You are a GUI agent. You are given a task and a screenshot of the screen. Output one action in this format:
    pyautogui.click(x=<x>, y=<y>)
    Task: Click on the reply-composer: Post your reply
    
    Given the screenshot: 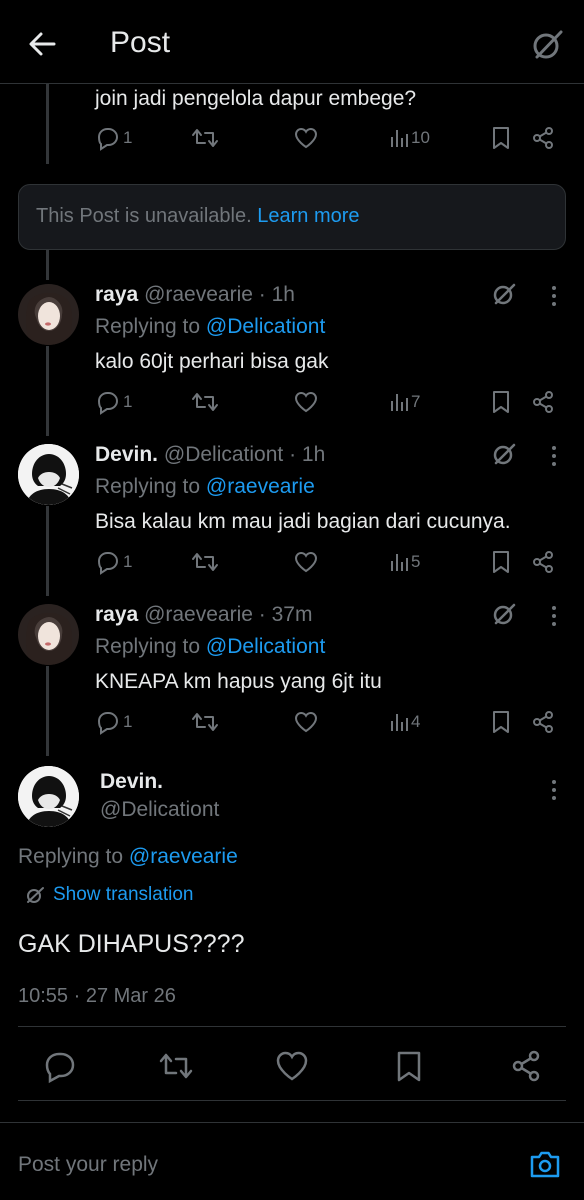 What is the action you would take?
    pyautogui.click(x=292, y=1161)
    